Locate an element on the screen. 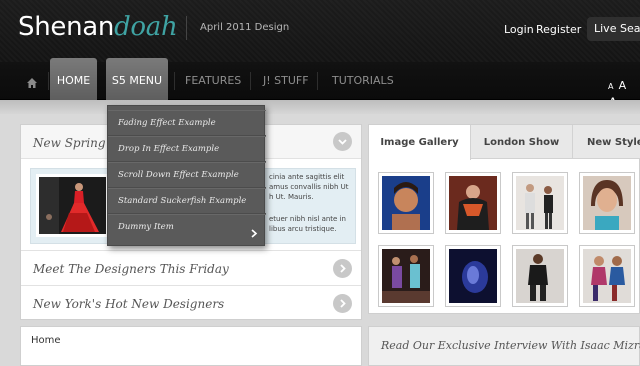 The width and height of the screenshot is (640, 366). dropdown-item-fading: Fading Effect Example is located at coordinates (187, 123).